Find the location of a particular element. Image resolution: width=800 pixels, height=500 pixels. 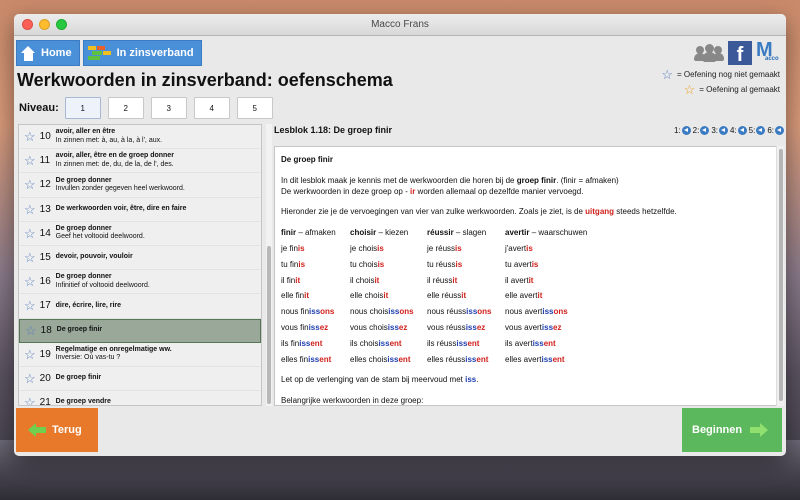

lesson-number: 11 is located at coordinates (45, 161).